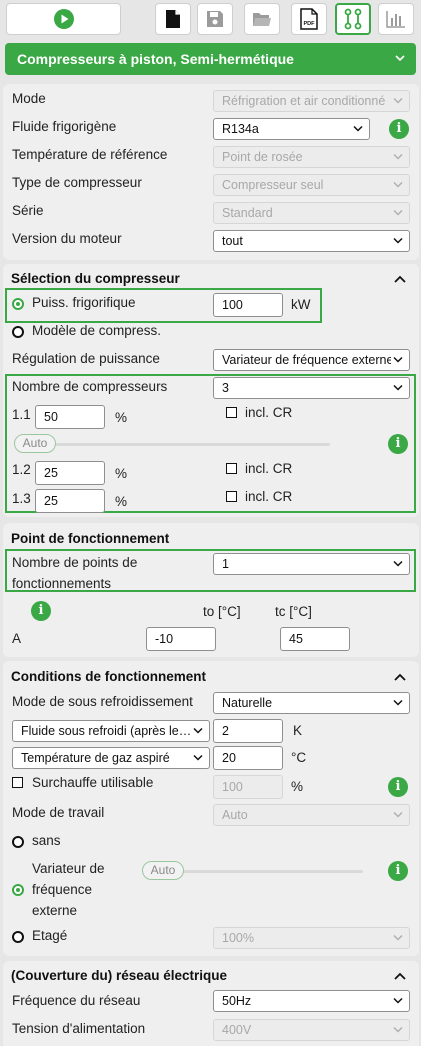  I want to click on motor-select: tout, so click(311, 241).